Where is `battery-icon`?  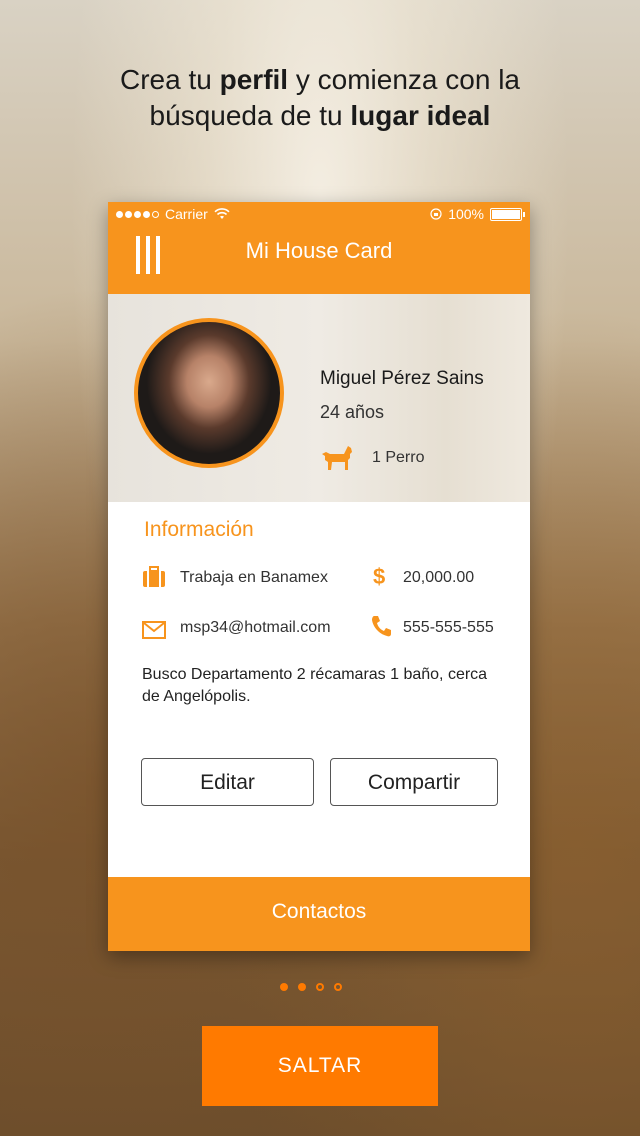
battery-icon is located at coordinates (507, 214).